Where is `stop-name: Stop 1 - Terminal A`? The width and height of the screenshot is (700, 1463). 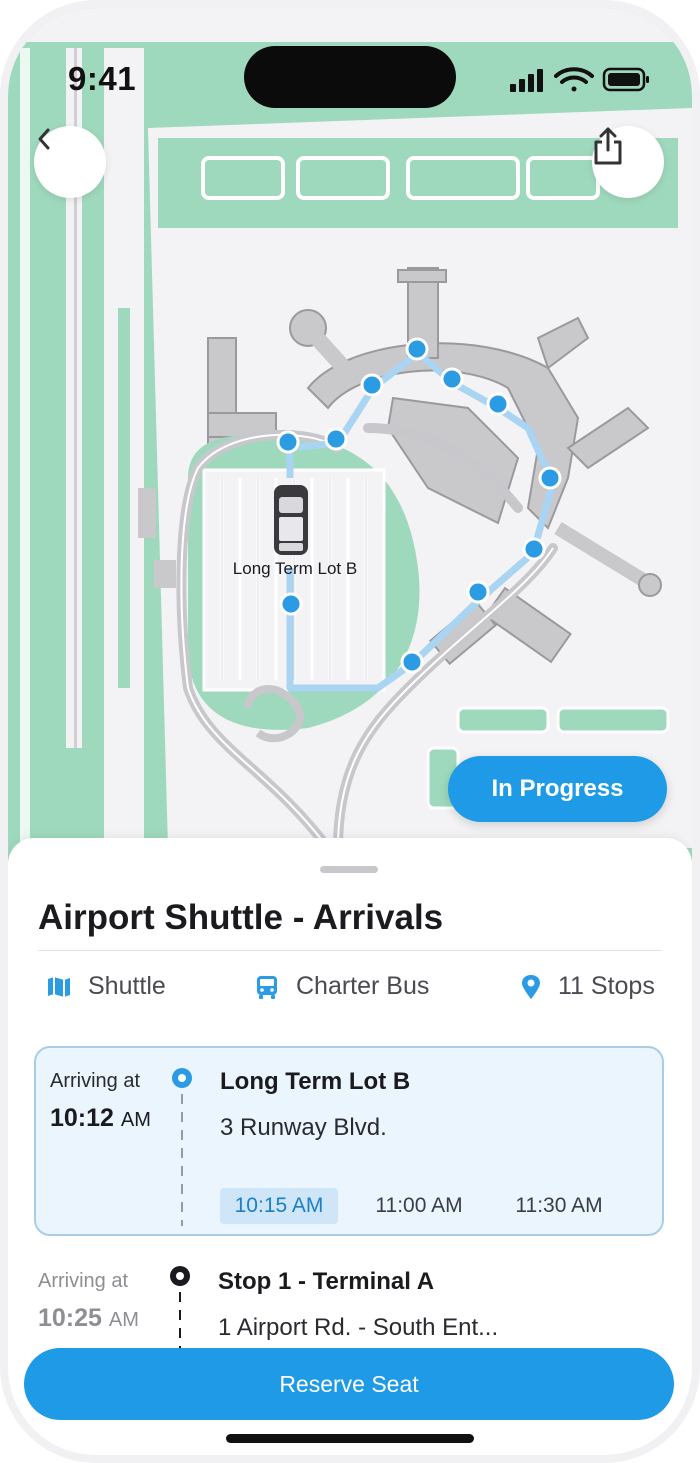
stop-name: Stop 1 - Terminal A is located at coordinates (326, 1281).